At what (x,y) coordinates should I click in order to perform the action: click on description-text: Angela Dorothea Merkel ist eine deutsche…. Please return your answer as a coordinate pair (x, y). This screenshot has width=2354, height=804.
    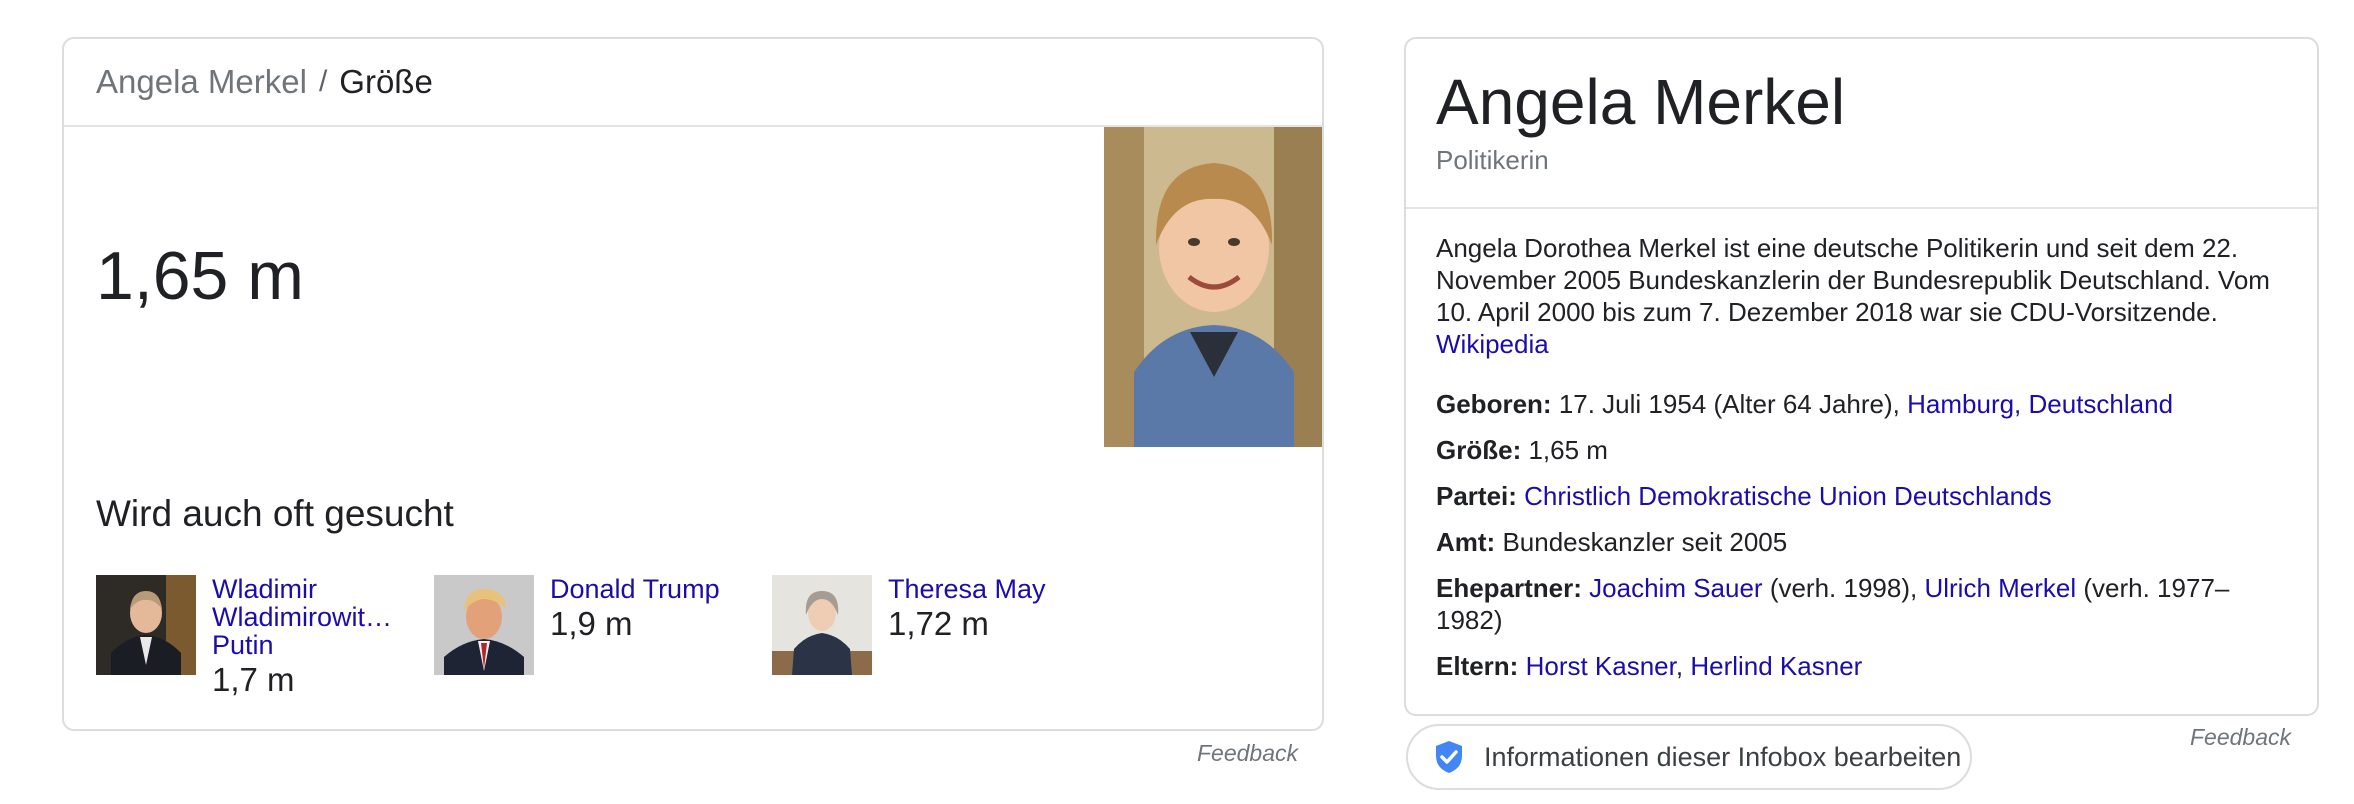
    Looking at the image, I should click on (1853, 280).